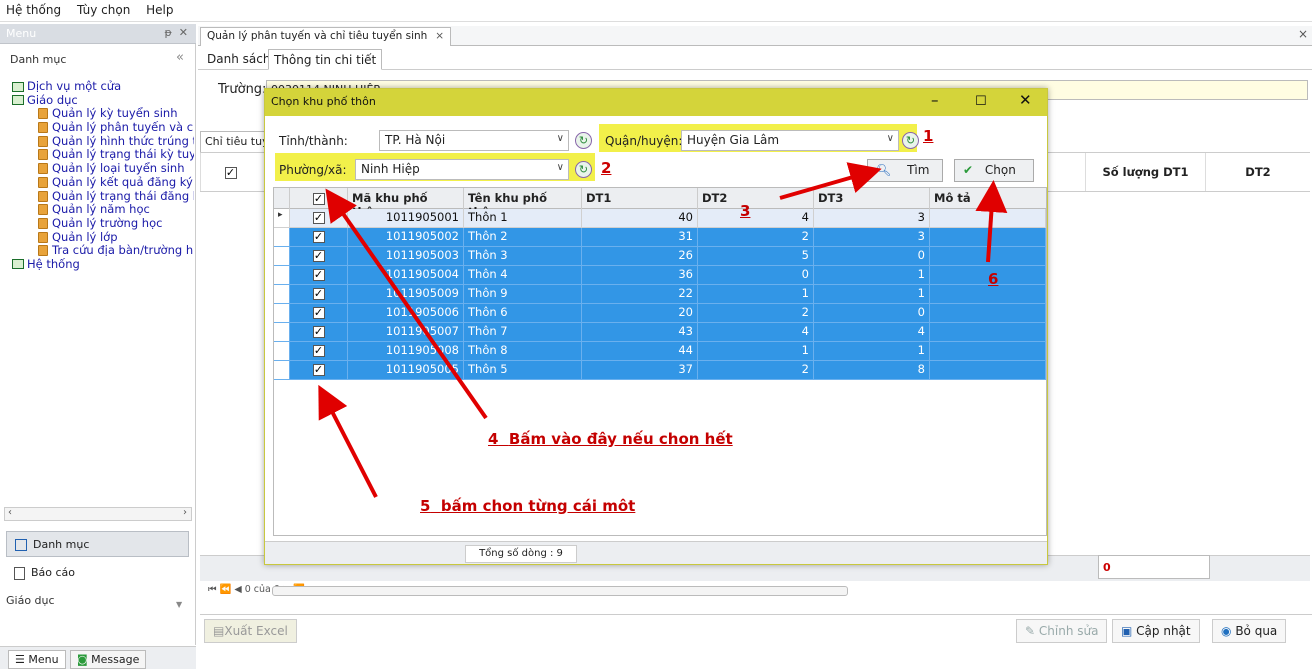  I want to click on annotation-3: 3, so click(745, 211).